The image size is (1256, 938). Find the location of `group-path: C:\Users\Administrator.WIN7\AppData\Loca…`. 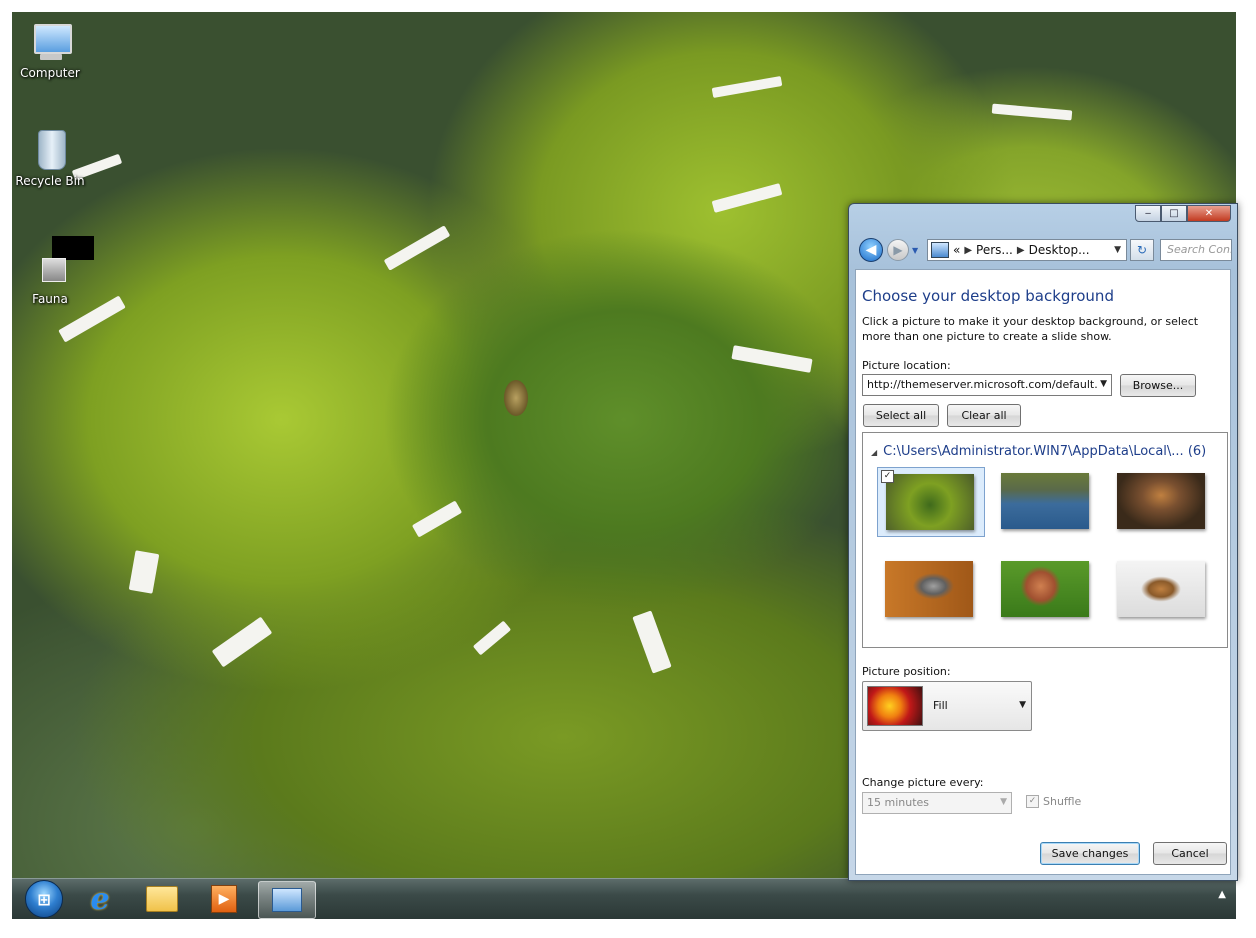

group-path: C:\Users\Administrator.WIN7\AppData\Loca… is located at coordinates (1033, 451).